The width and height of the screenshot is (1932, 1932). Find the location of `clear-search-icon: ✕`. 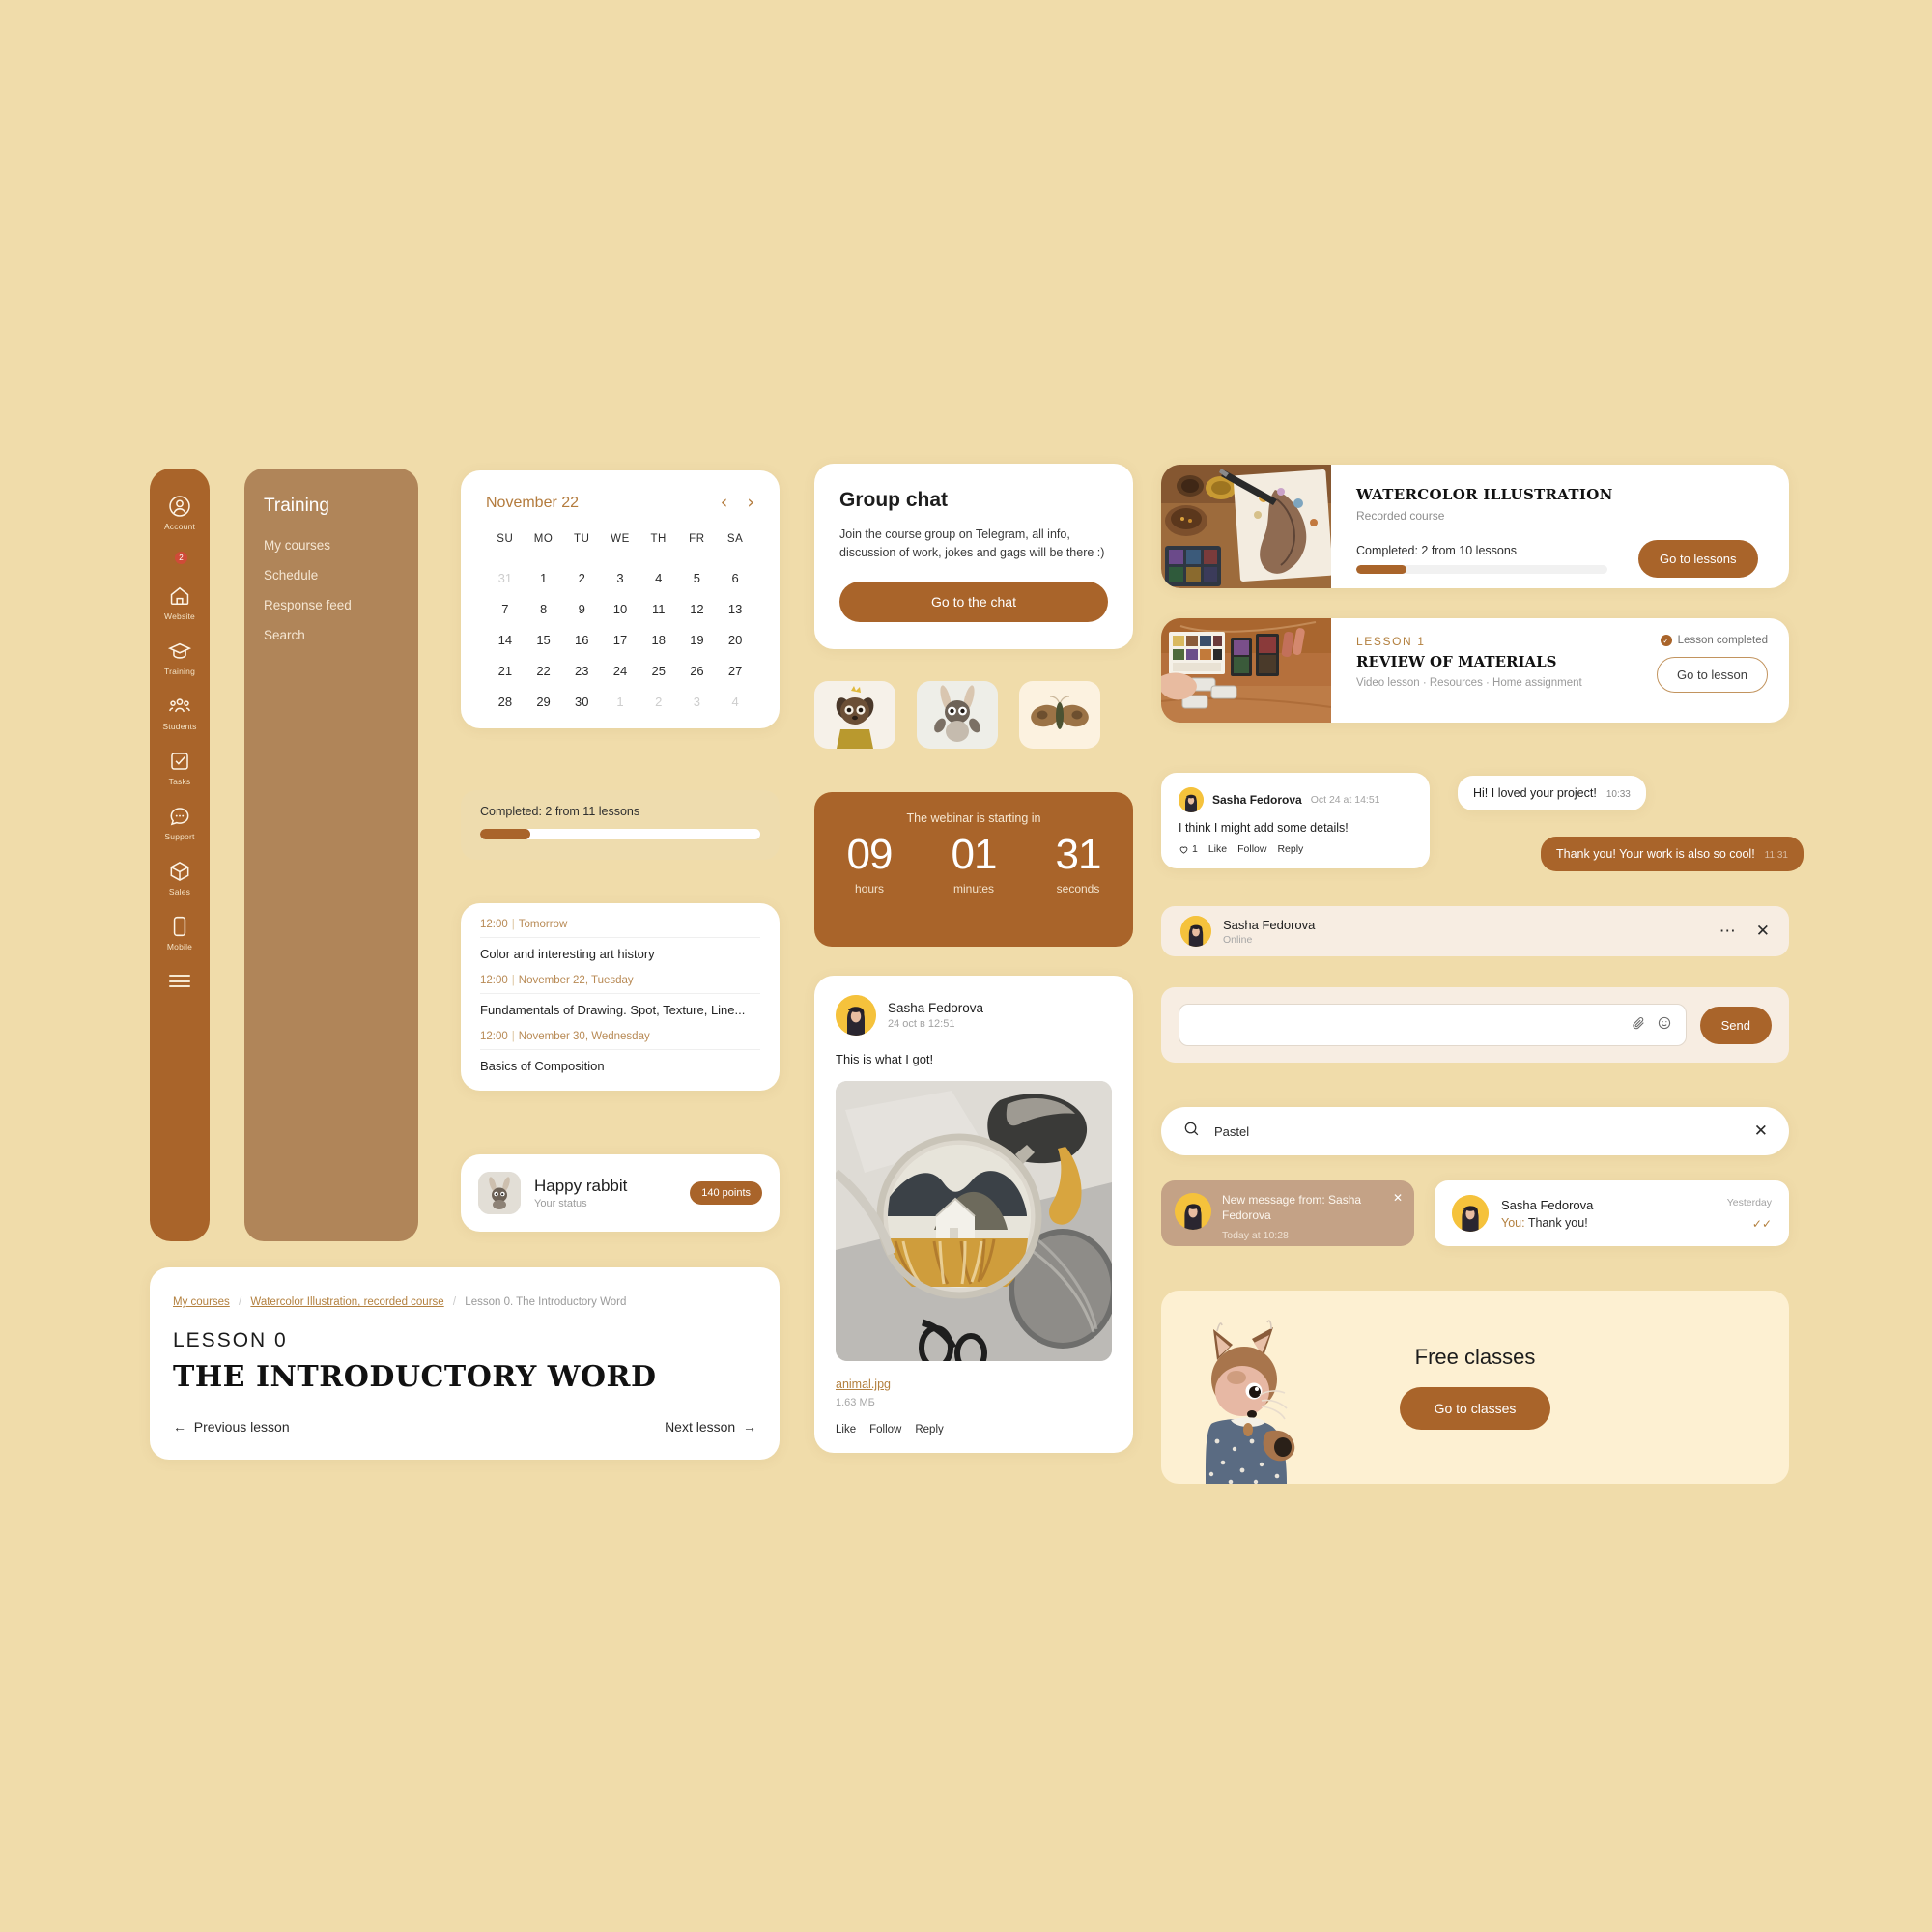

clear-search-icon: ✕ is located at coordinates (1761, 1131).